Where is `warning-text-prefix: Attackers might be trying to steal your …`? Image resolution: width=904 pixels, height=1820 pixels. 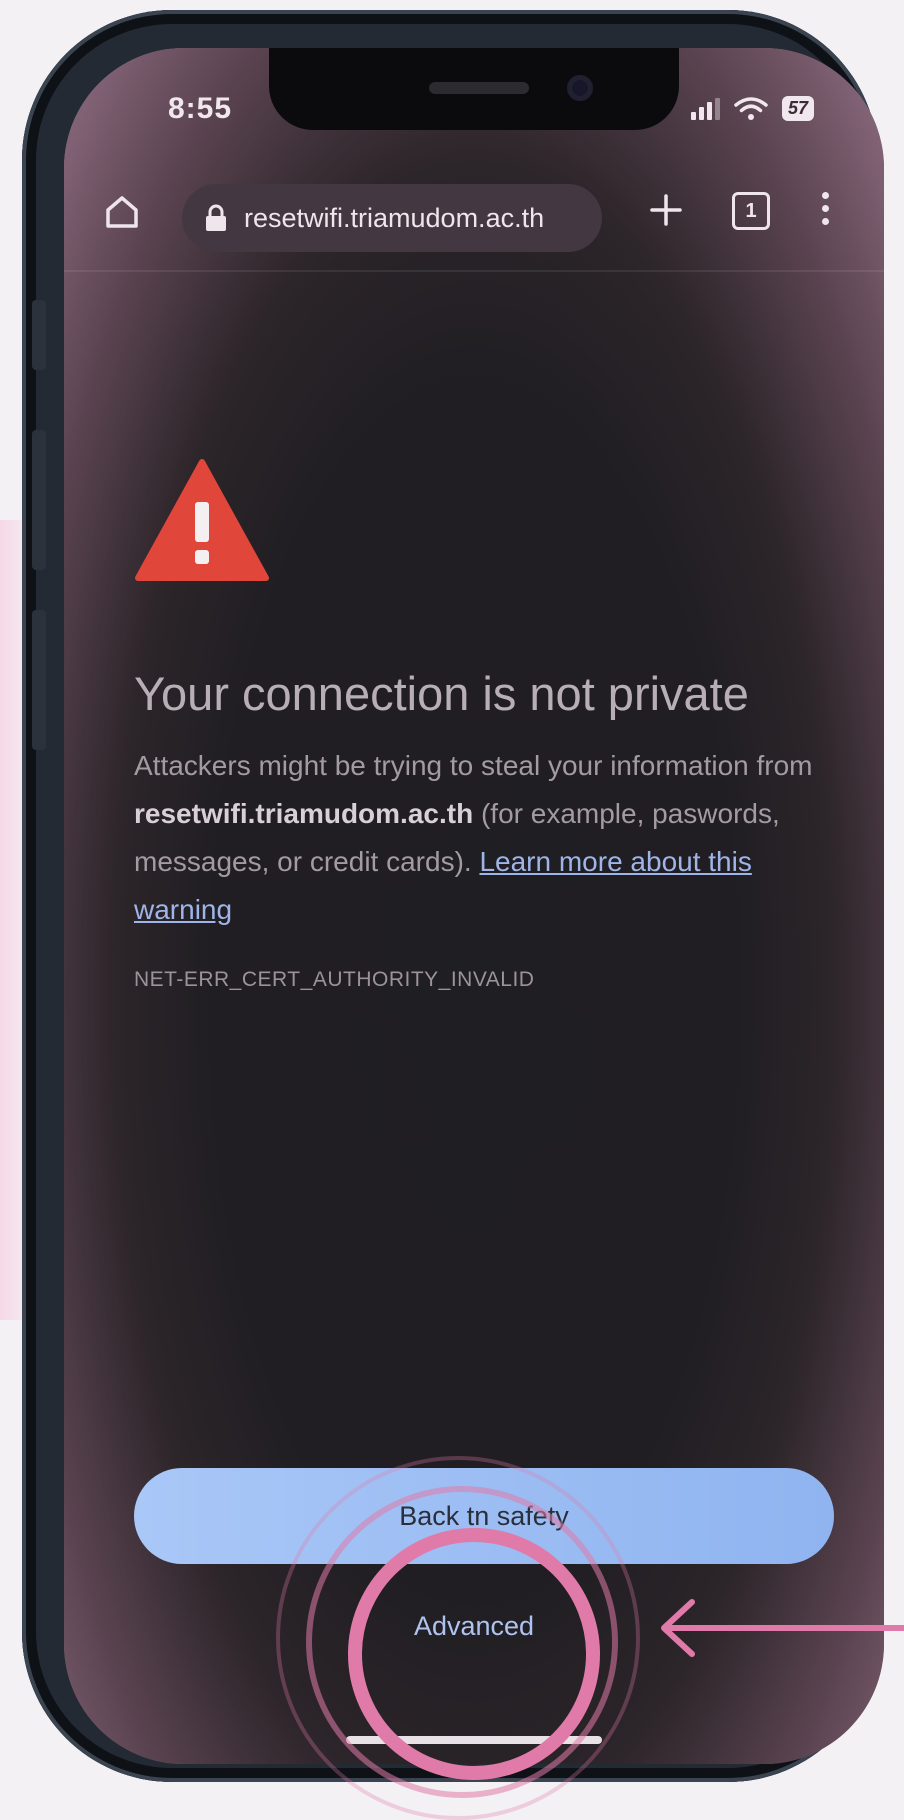 warning-text-prefix: Attackers might be trying to steal your … is located at coordinates (473, 765).